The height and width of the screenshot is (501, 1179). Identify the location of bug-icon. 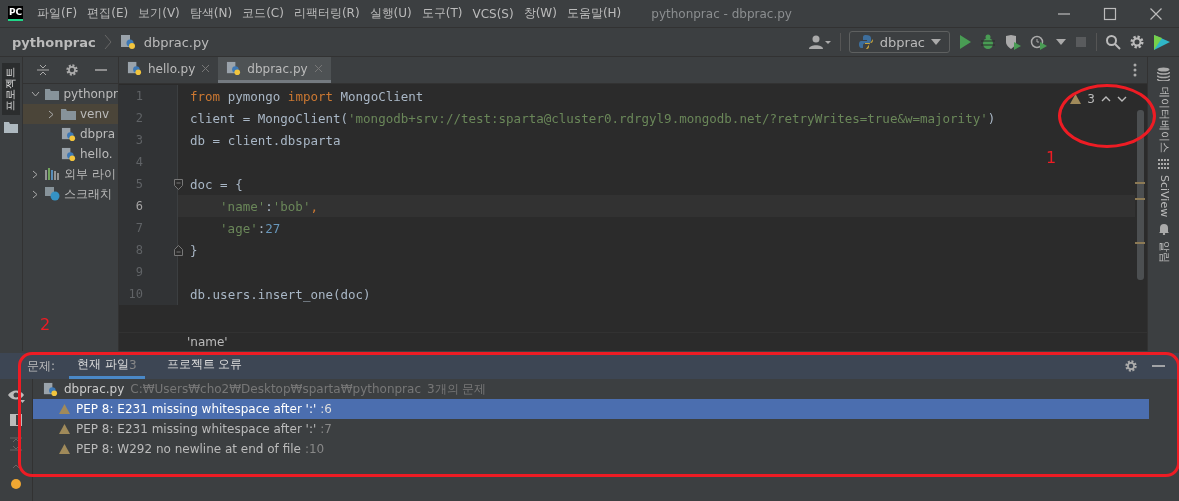
(988, 42).